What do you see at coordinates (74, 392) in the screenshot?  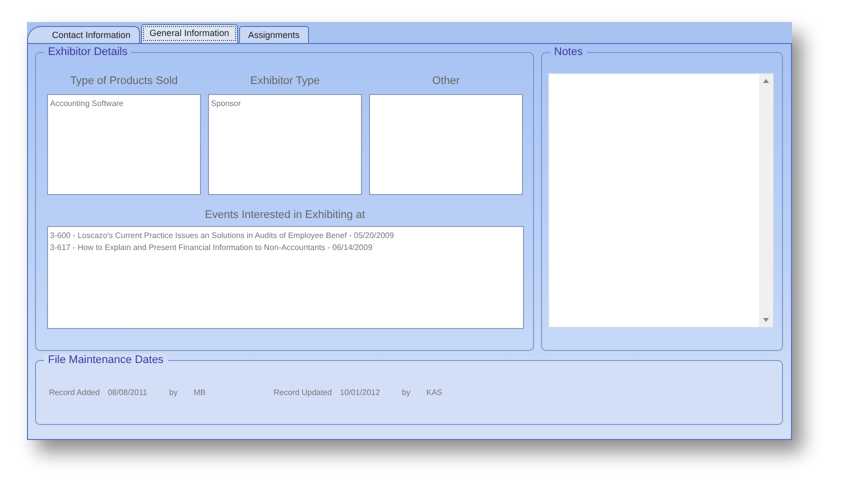 I see `field-label: Record Added` at bounding box center [74, 392].